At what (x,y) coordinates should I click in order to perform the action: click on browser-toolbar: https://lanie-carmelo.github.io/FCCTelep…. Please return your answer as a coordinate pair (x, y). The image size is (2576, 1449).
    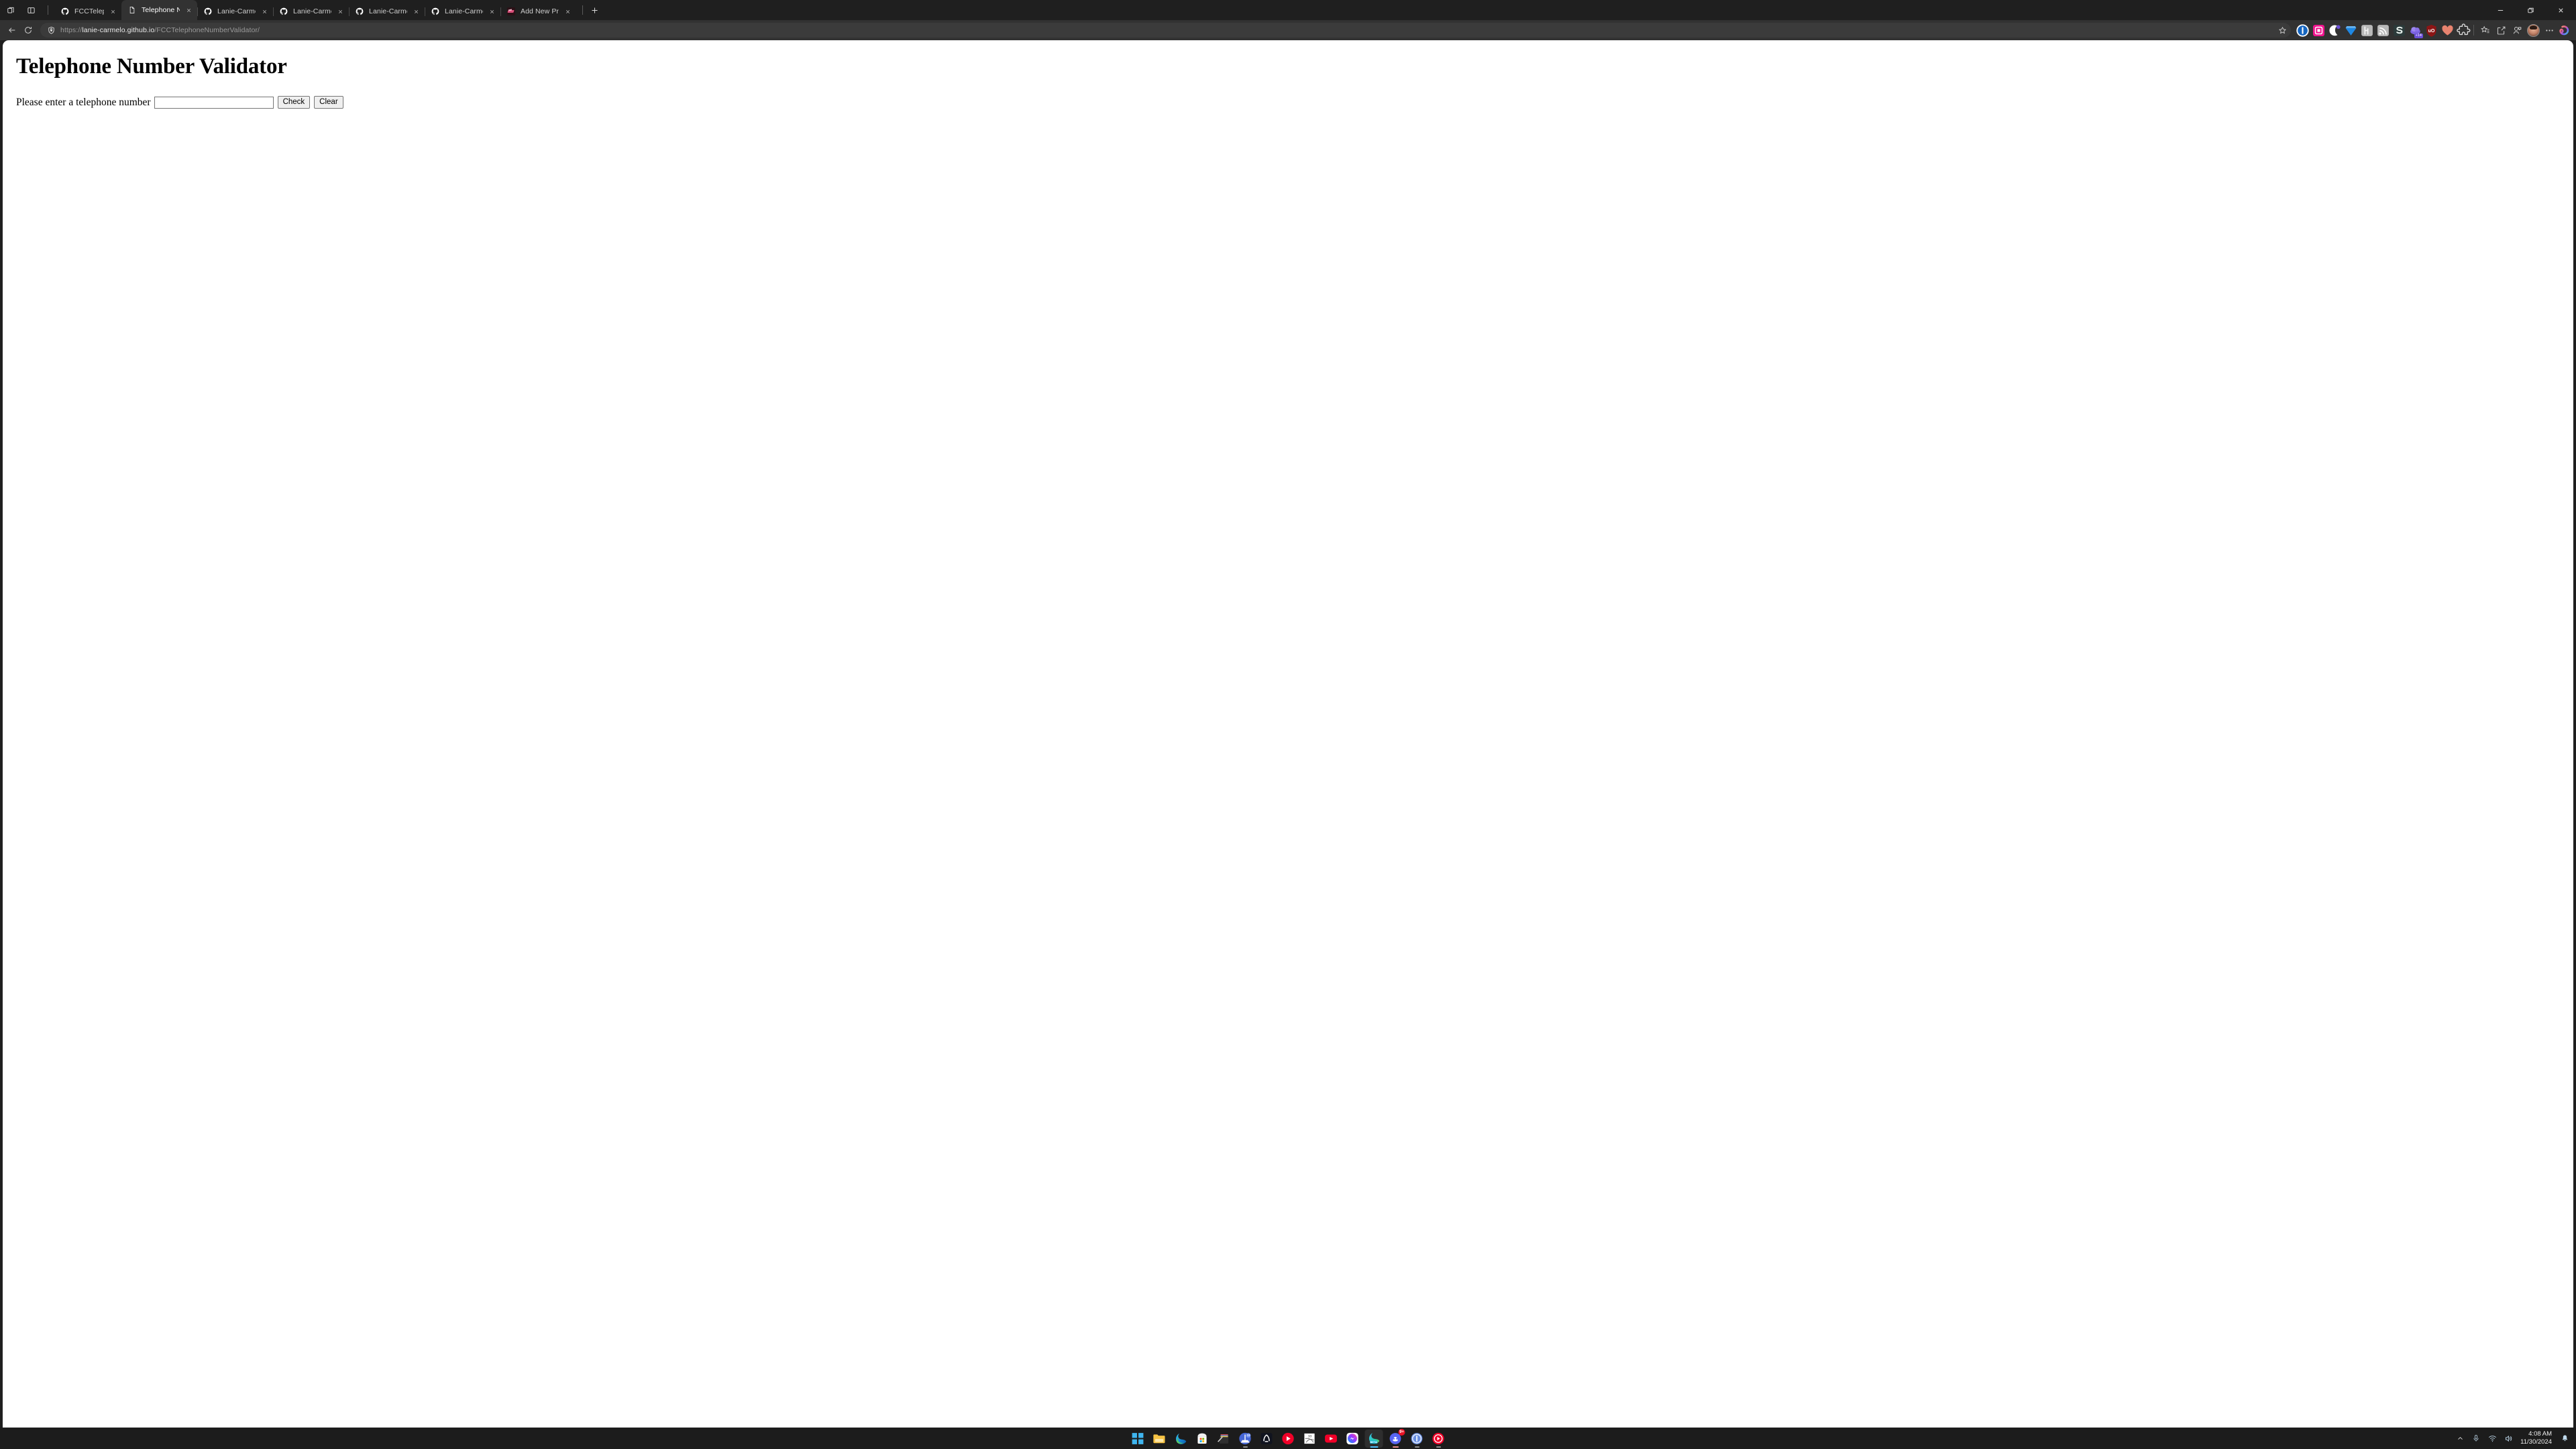
    Looking at the image, I should click on (1288, 30).